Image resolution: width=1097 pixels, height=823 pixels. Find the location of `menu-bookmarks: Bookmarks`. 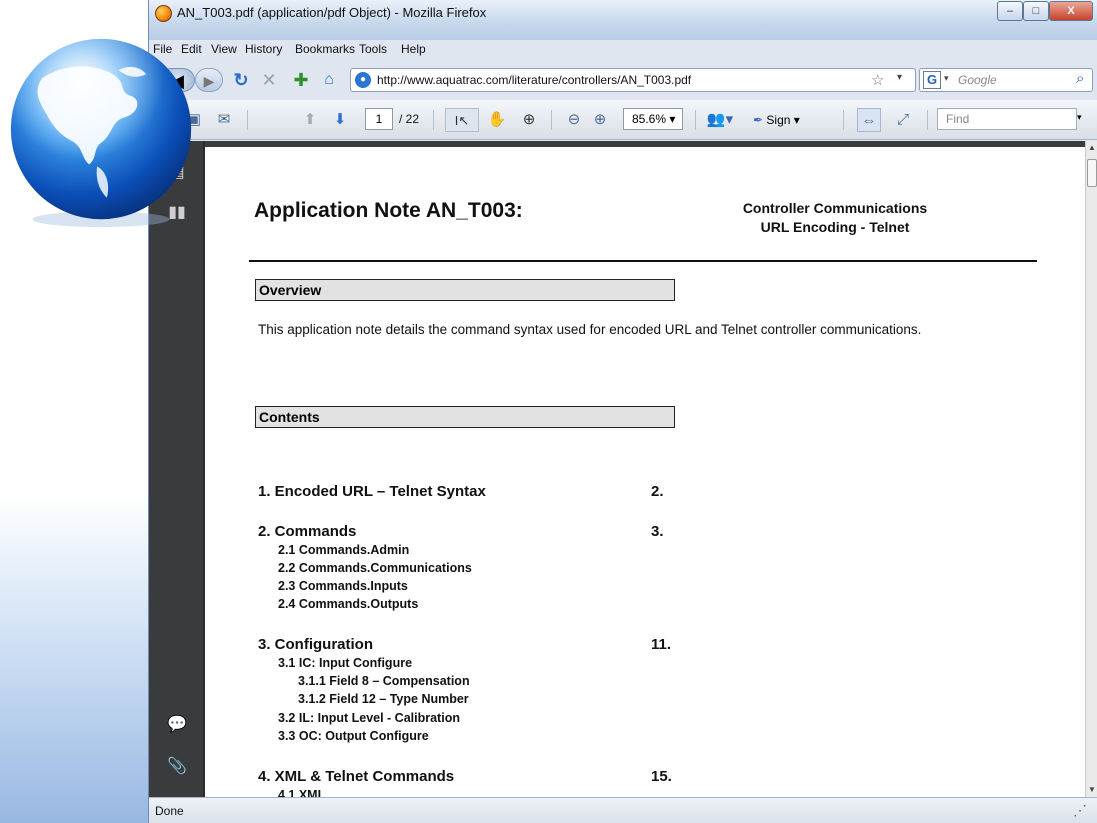

menu-bookmarks: Bookmarks is located at coordinates (325, 49).